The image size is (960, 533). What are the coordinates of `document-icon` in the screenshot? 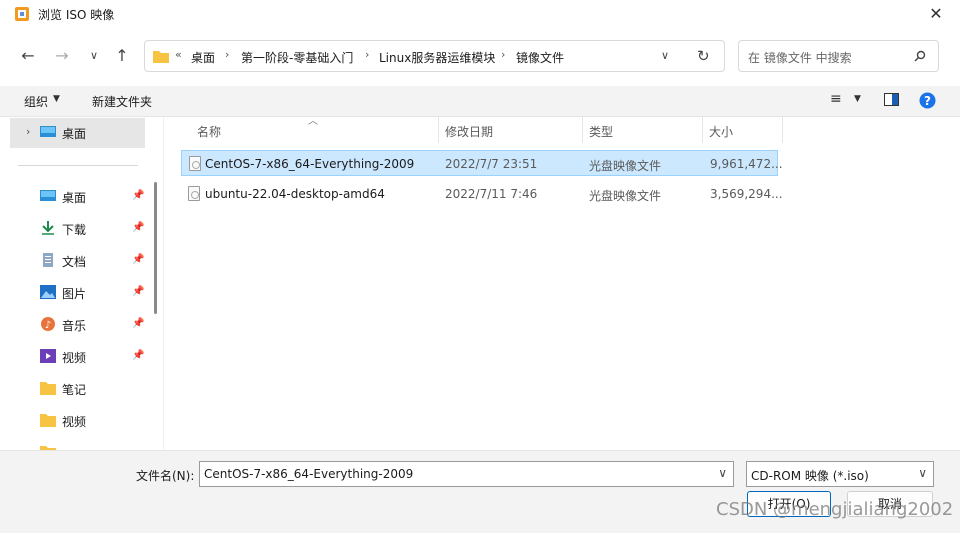 It's located at (48, 260).